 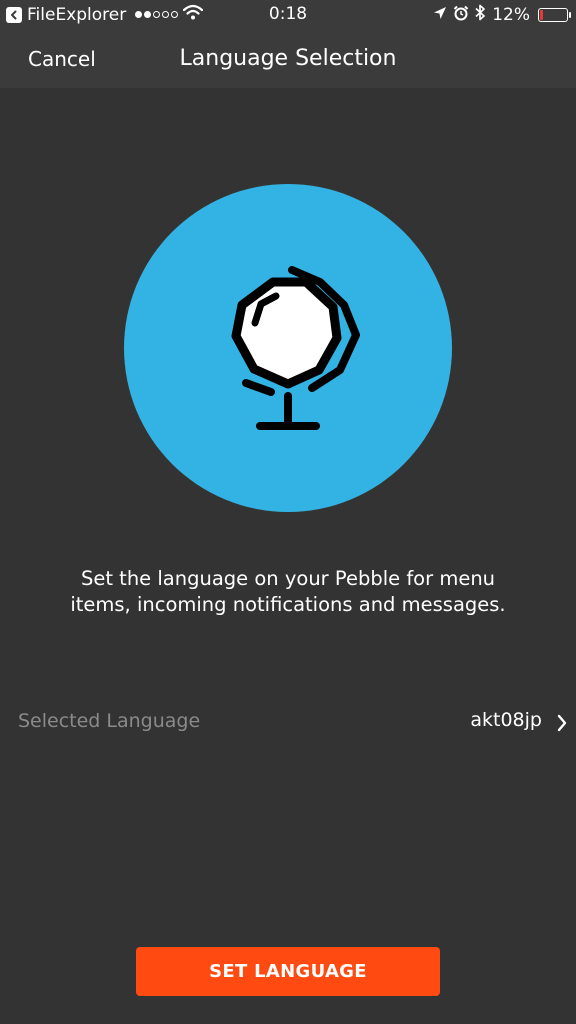 I want to click on battery-icon, so click(x=554, y=15).